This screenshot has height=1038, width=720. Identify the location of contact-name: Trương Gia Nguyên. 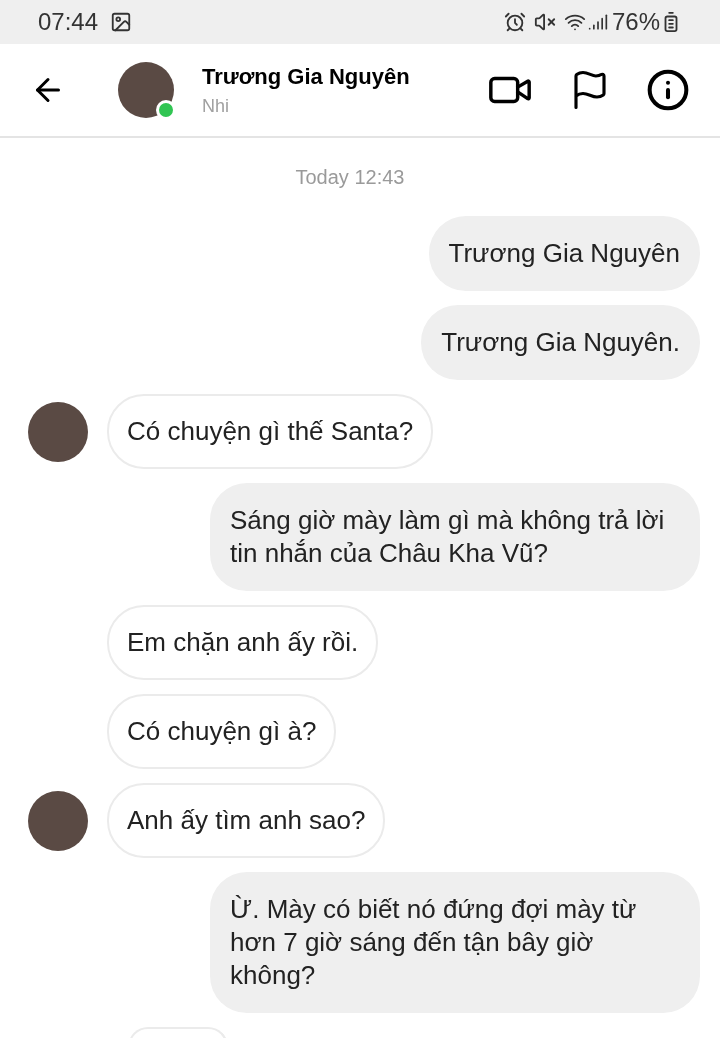
(306, 77).